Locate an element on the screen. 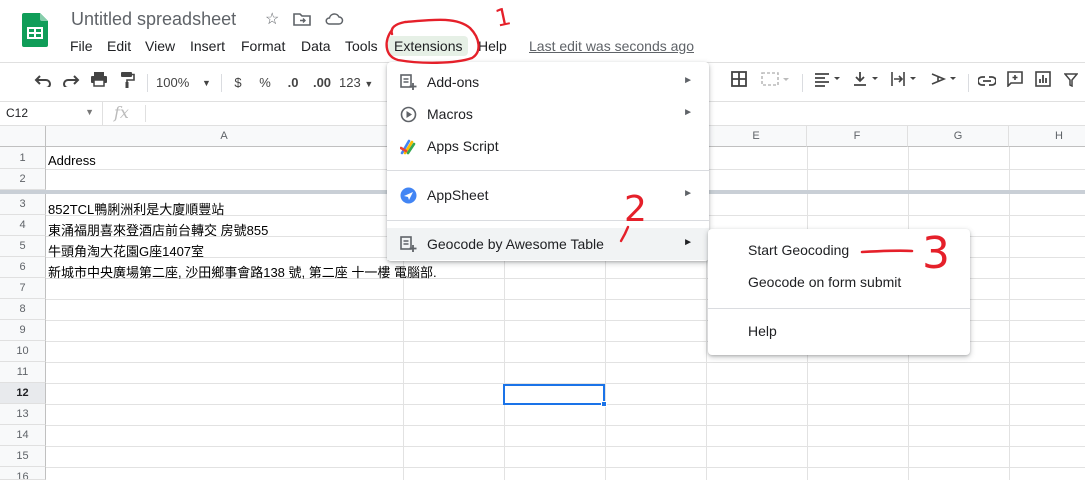  name-box: C12 ▼ is located at coordinates (51, 113).